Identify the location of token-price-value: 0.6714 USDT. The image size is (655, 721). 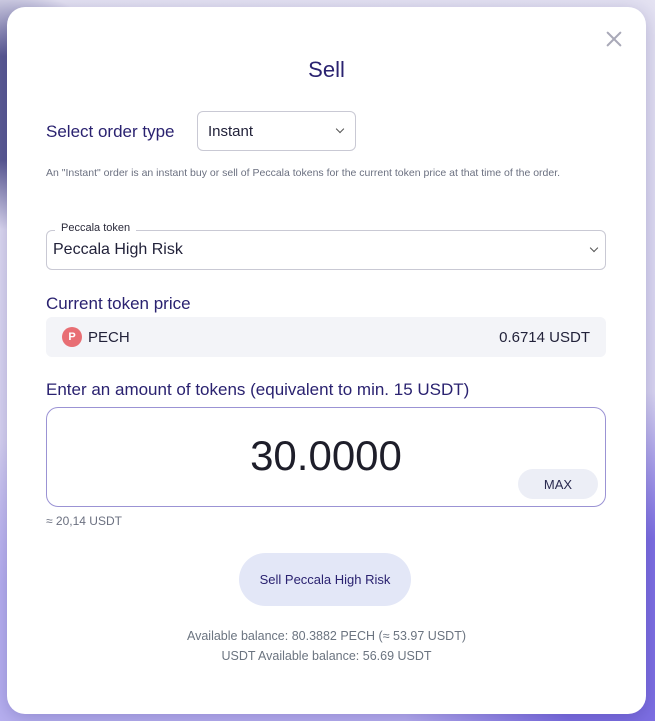
(544, 337).